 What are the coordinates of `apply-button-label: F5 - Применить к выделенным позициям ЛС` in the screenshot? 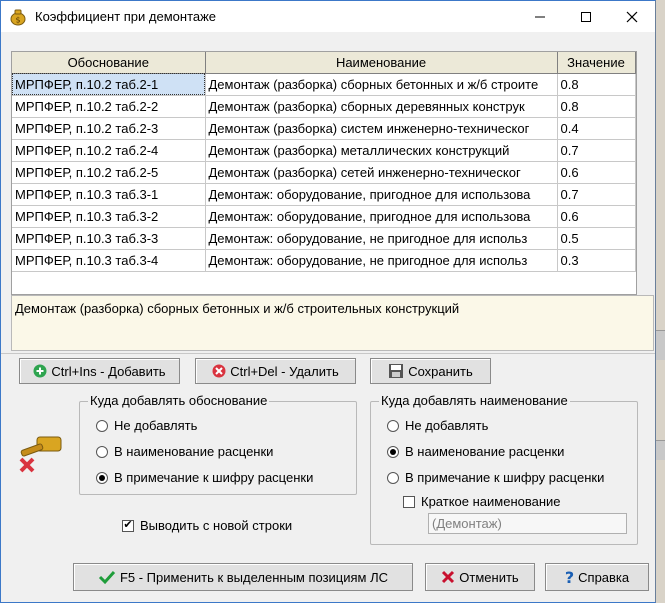 It's located at (254, 577).